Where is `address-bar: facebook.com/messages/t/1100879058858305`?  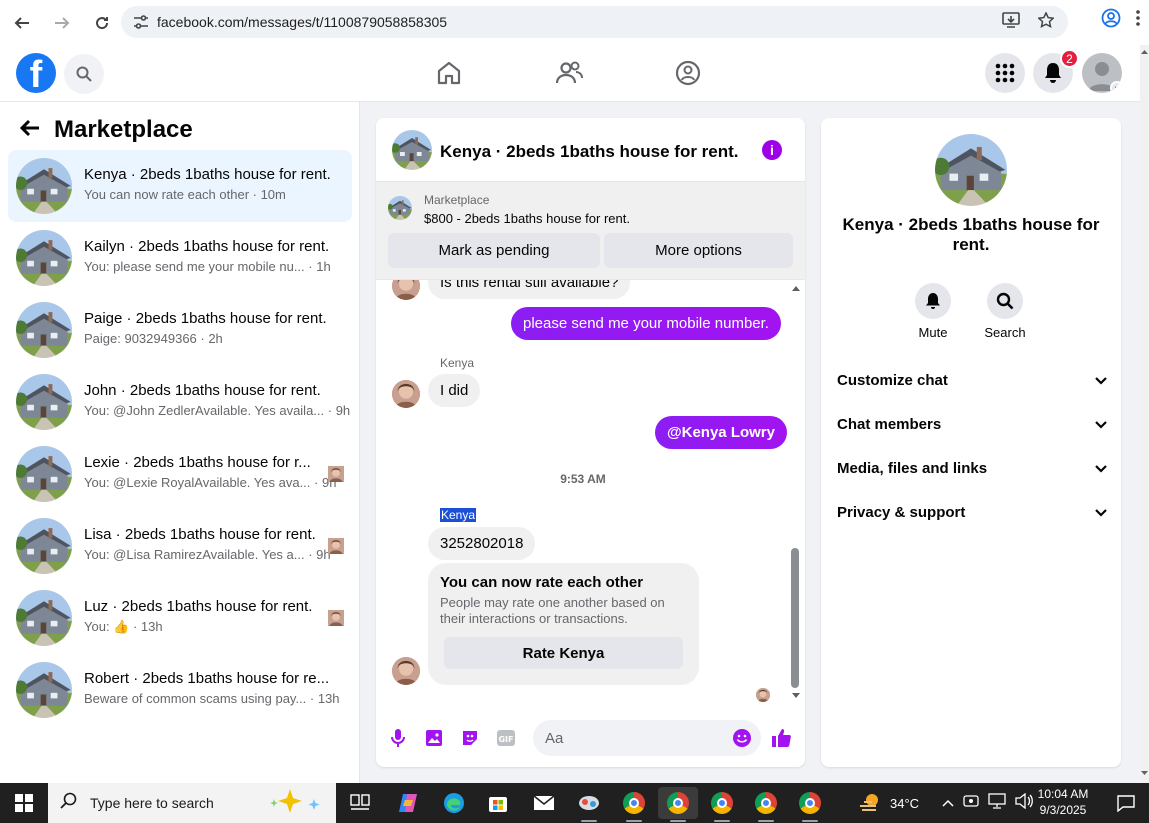
address-bar: facebook.com/messages/t/1100879058858305 is located at coordinates (594, 22).